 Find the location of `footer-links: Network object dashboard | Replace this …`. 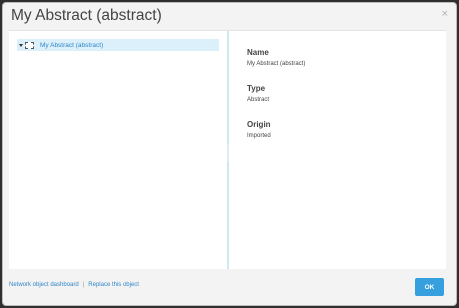

footer-links: Network object dashboard | Replace this … is located at coordinates (74, 285).